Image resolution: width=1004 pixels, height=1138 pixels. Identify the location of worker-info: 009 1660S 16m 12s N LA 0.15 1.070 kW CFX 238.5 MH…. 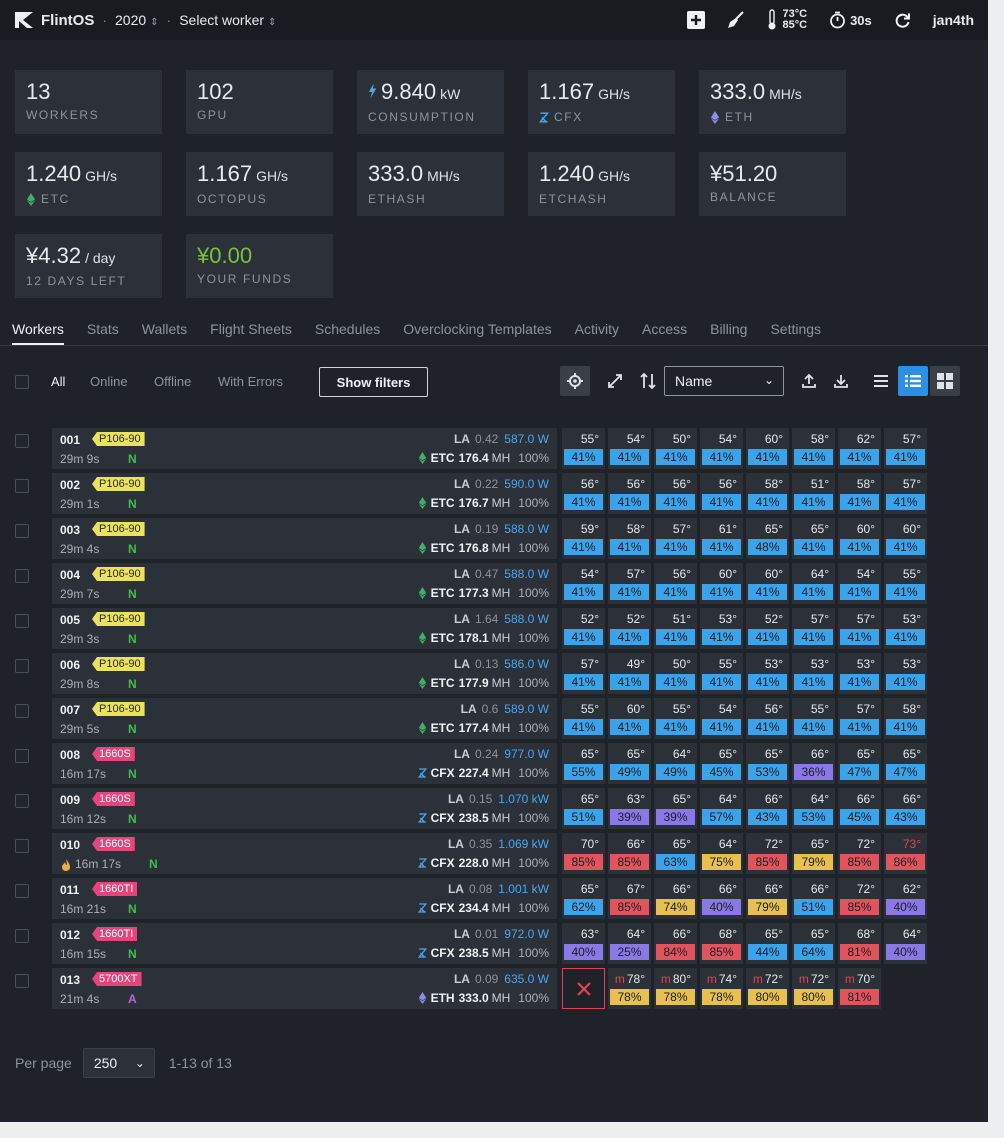
(304, 808).